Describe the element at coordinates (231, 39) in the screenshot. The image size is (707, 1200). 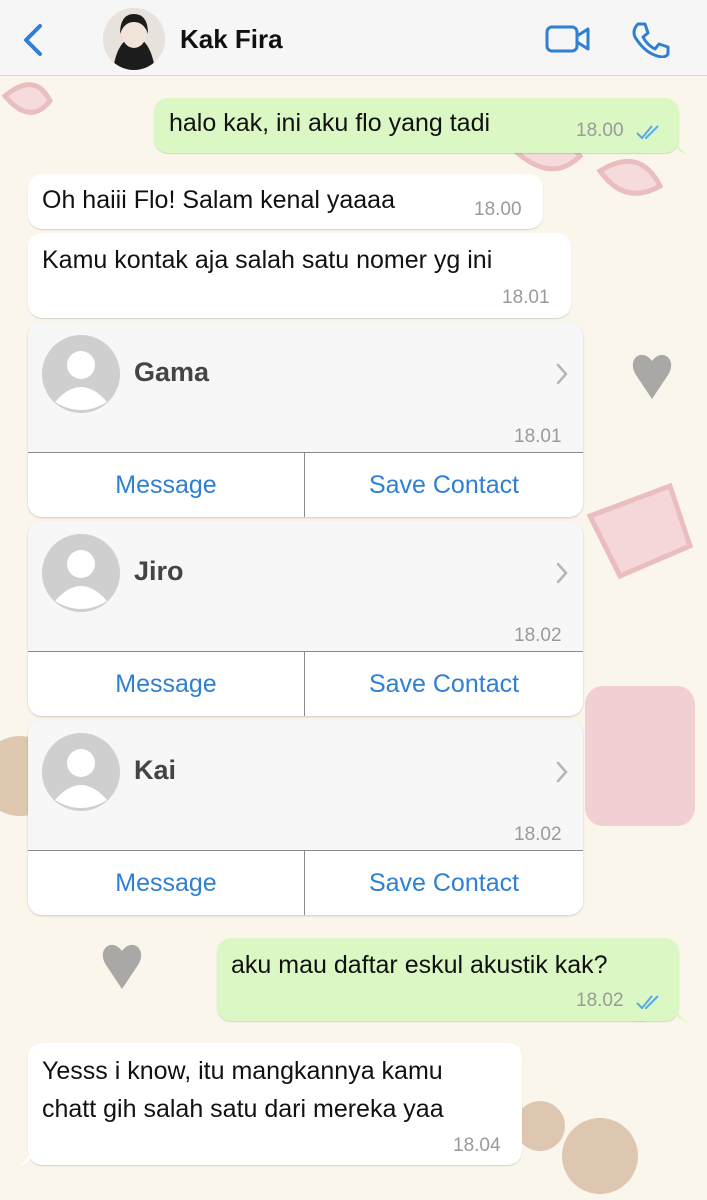
I see `contact-name: Kak Fira` at that location.